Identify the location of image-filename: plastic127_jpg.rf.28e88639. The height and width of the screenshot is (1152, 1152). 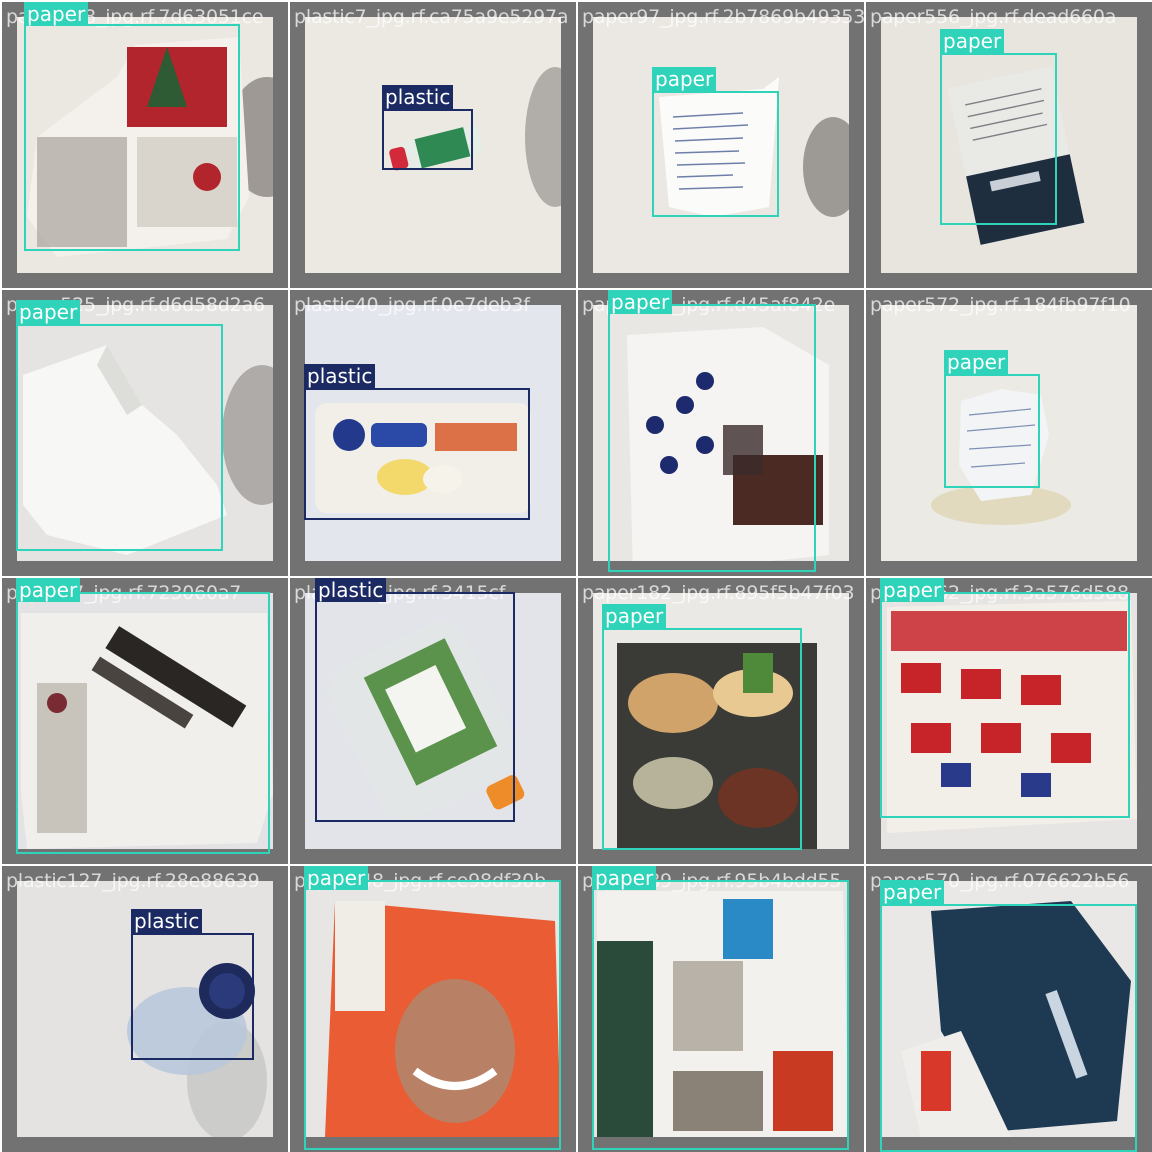
(133, 881).